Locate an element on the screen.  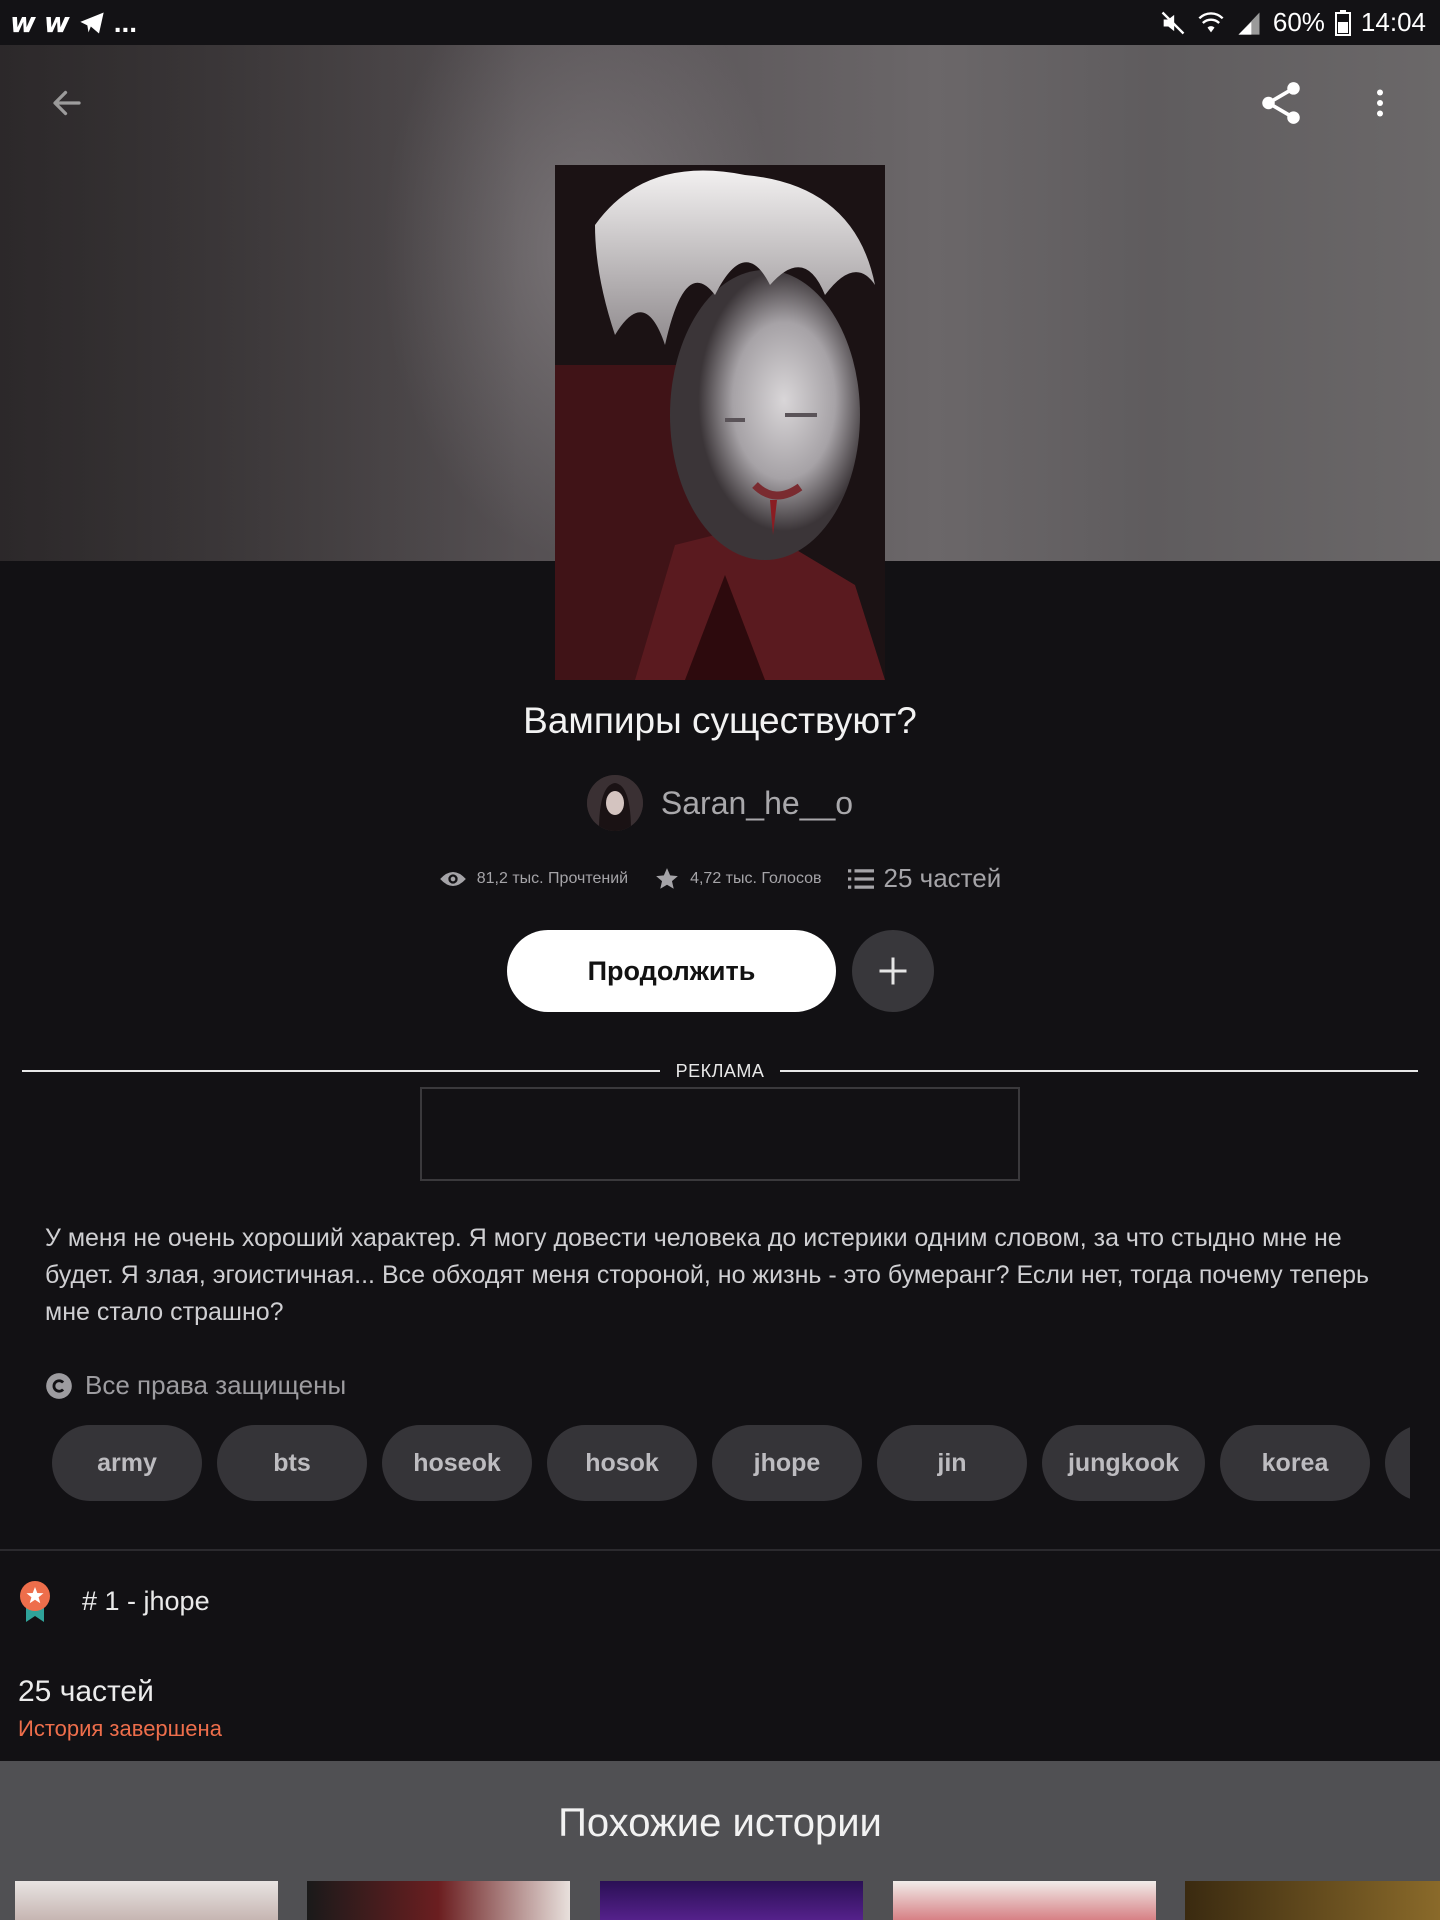
signal-icon is located at coordinates (1249, 23).